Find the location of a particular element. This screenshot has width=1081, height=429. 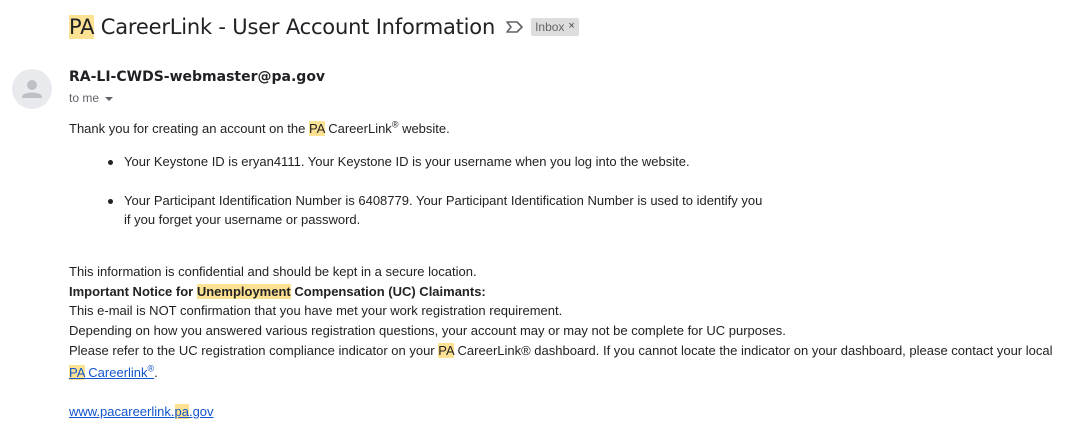

caret-down-icon is located at coordinates (109, 98).